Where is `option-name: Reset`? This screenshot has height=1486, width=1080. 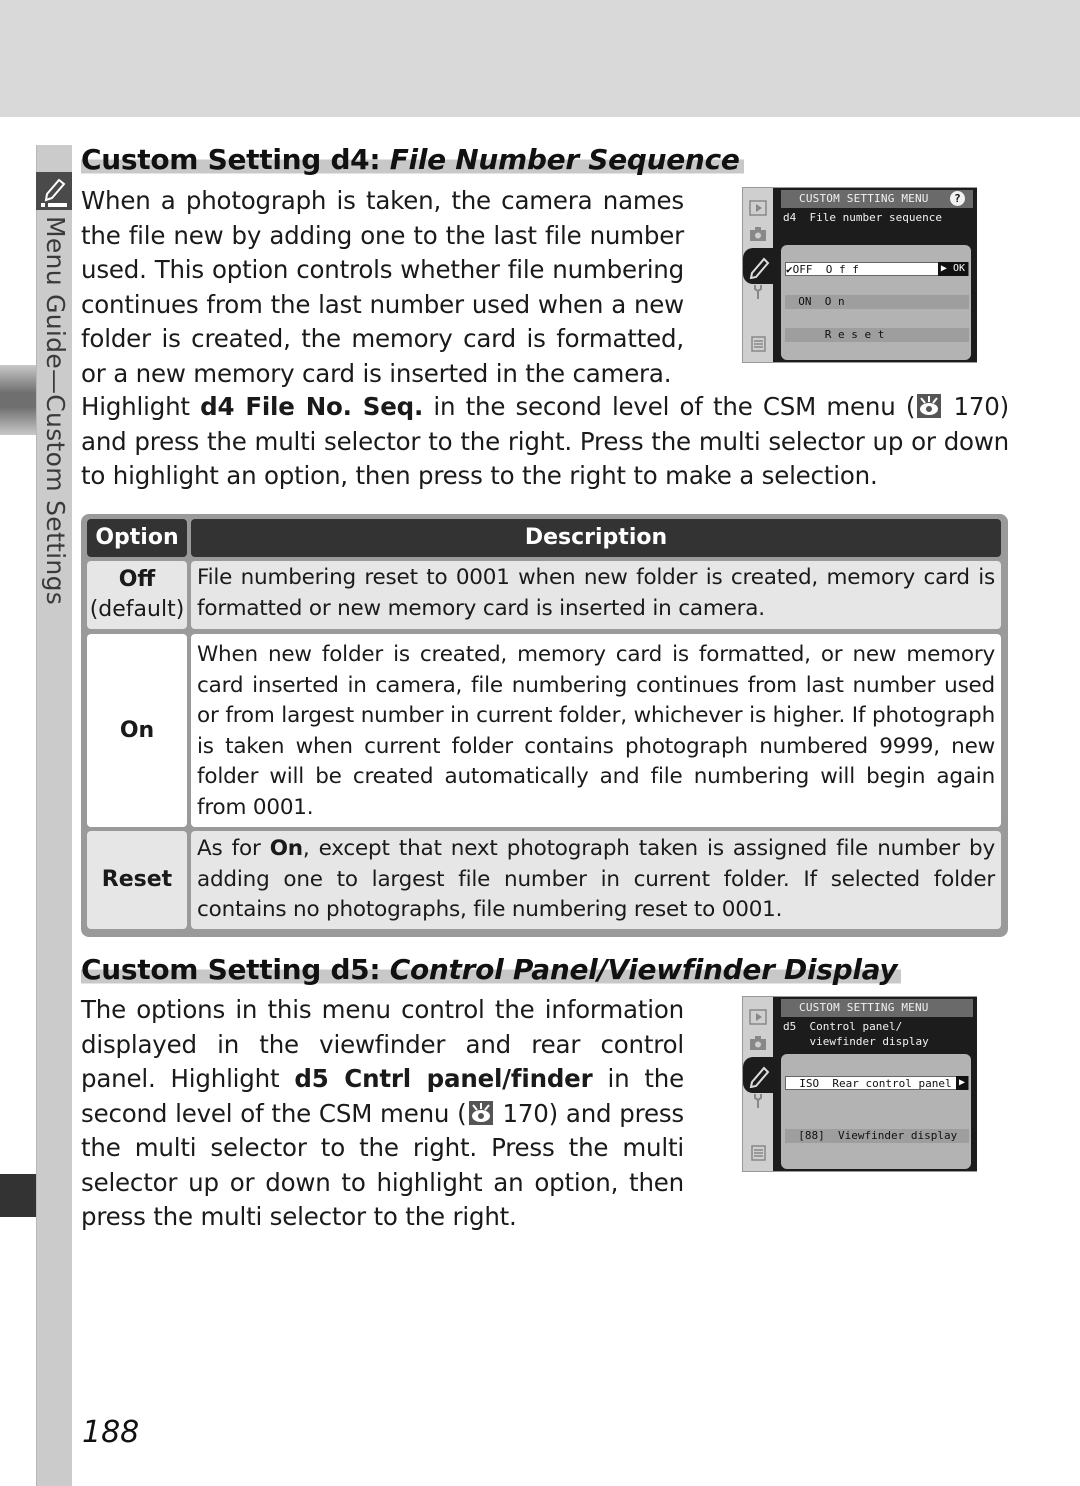 option-name: Reset is located at coordinates (137, 879).